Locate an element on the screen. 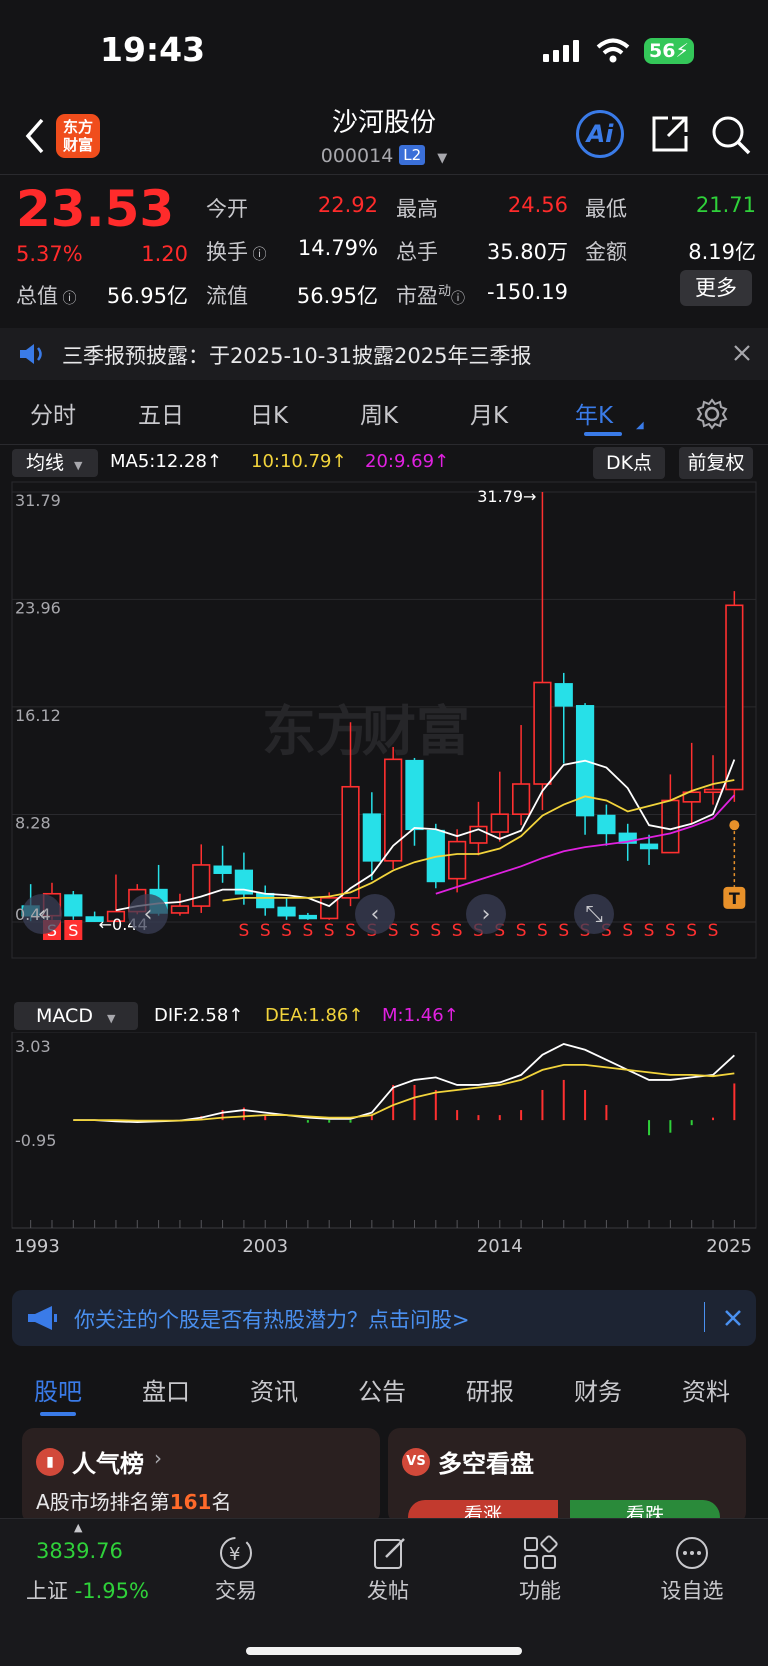 Image resolution: width=768 pixels, height=1666 pixels. tab-ziliao: 资料 is located at coordinates (706, 1389).